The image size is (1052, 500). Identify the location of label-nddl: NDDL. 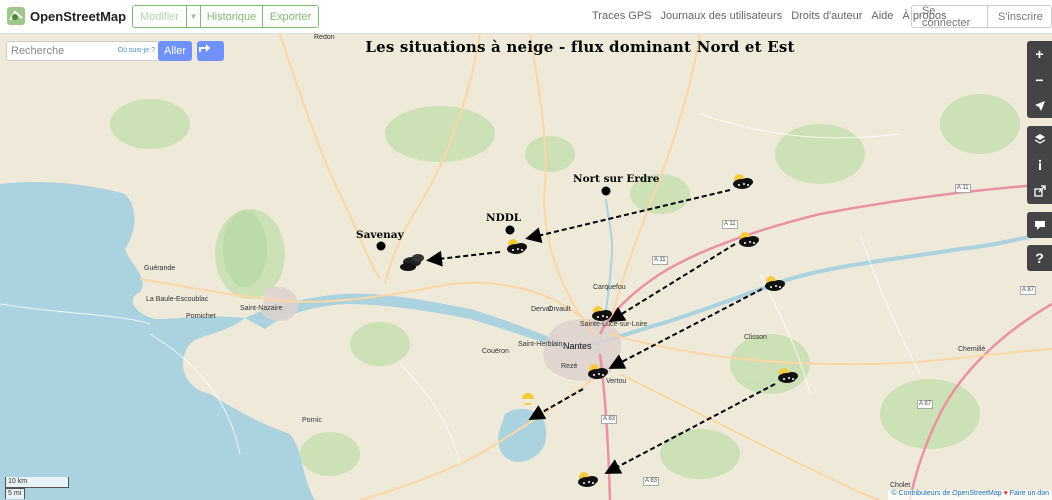
(504, 218).